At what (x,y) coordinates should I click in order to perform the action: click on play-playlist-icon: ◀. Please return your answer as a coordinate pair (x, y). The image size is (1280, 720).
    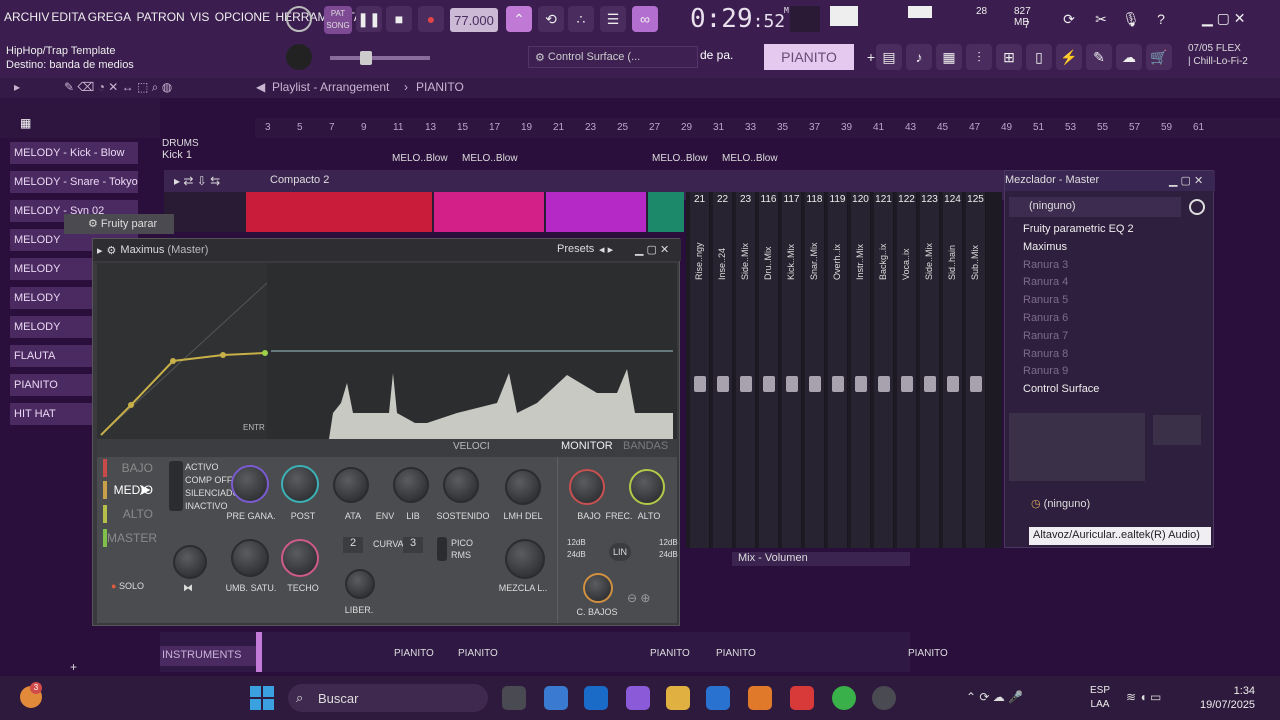
    Looking at the image, I should click on (260, 87).